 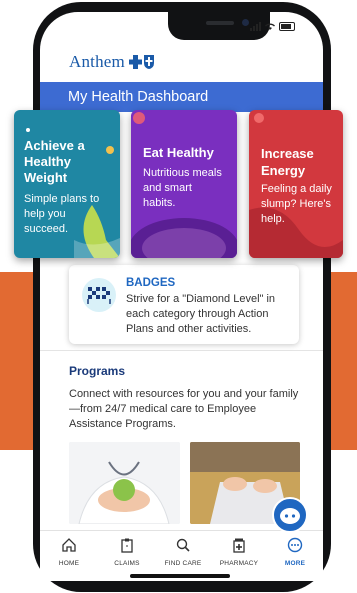 I want to click on card-subtitle: Feeling a daily slump? Here's help., so click(x=296, y=204).